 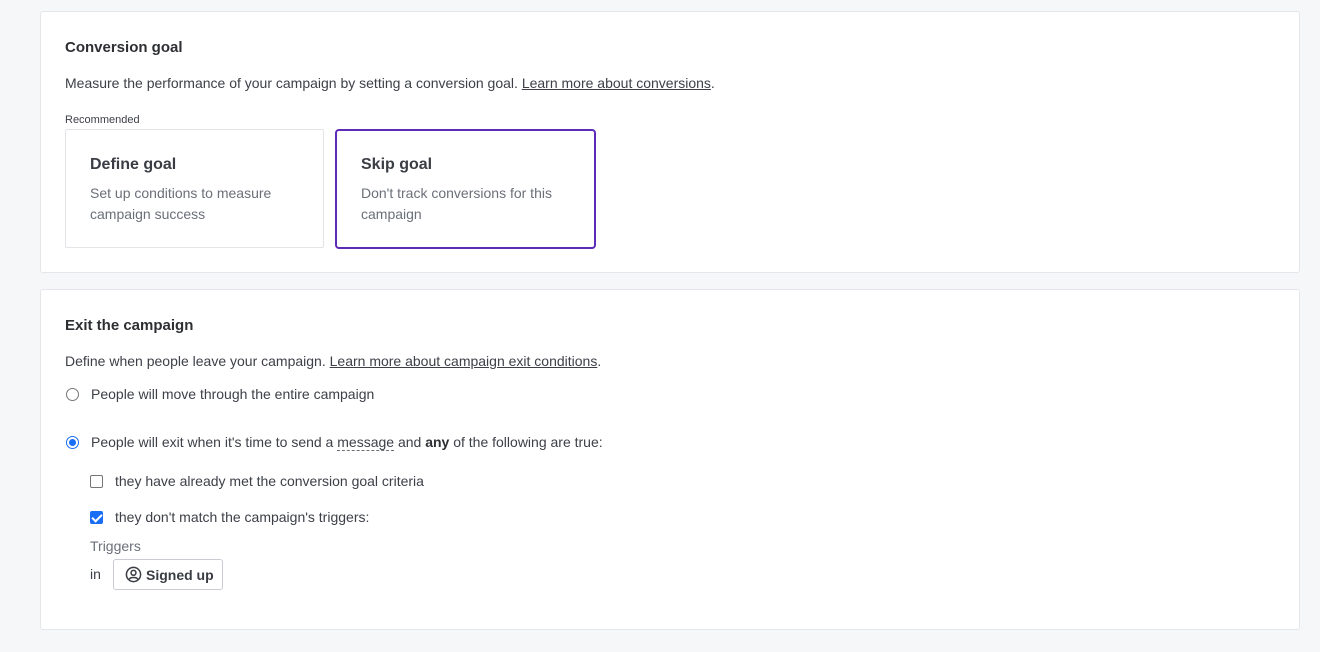 I want to click on message-term: message, so click(x=366, y=442).